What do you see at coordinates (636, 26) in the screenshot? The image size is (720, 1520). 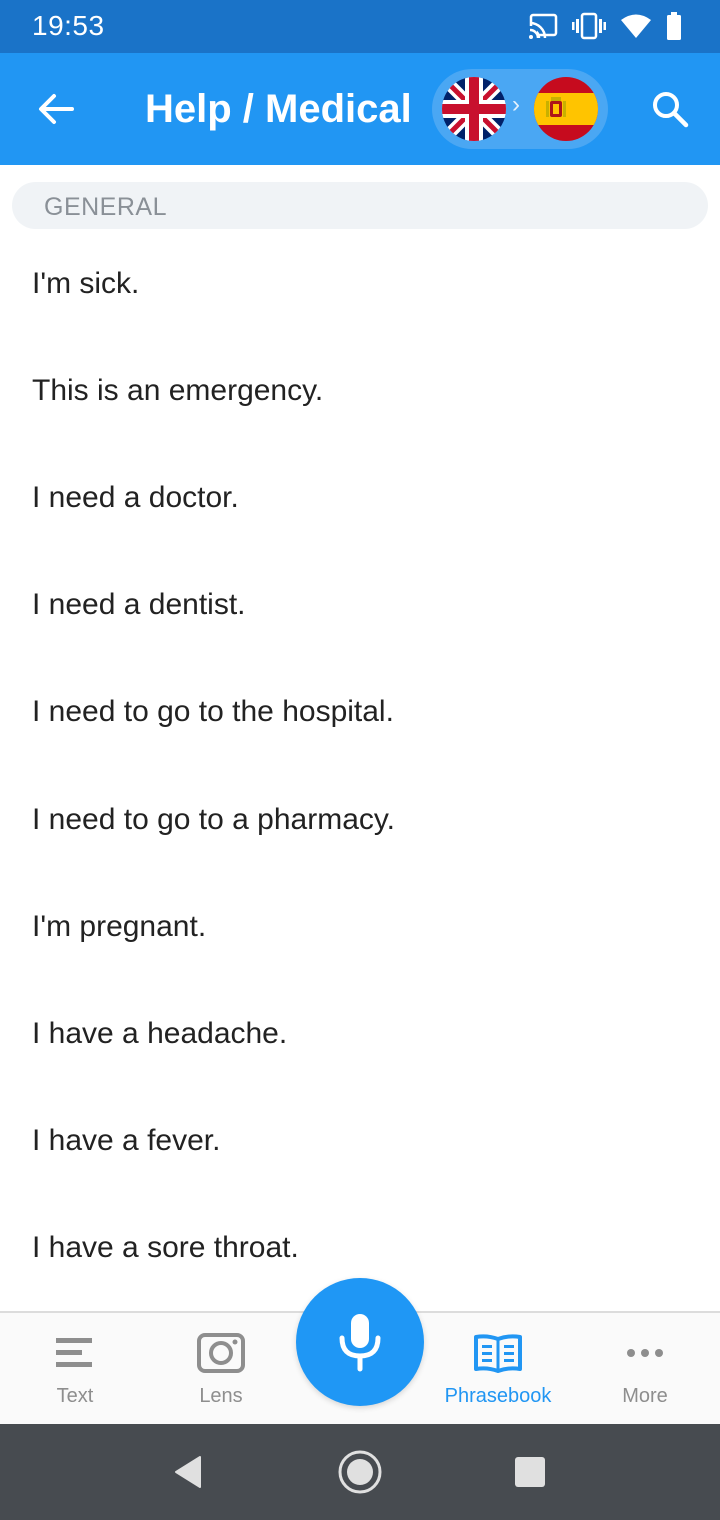 I see `wifi-icon` at bounding box center [636, 26].